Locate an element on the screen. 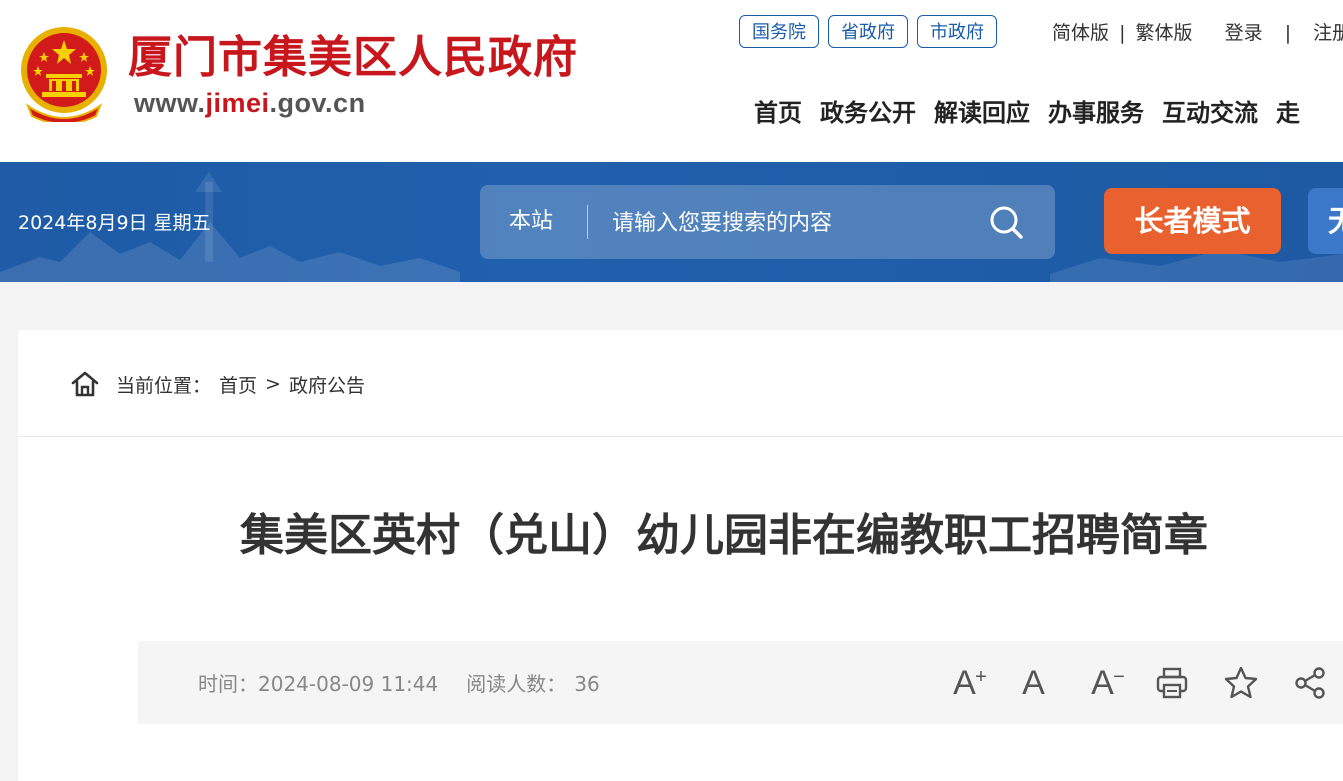 This screenshot has width=1343, height=781. nav-services: 办事服务 is located at coordinates (1096, 113).